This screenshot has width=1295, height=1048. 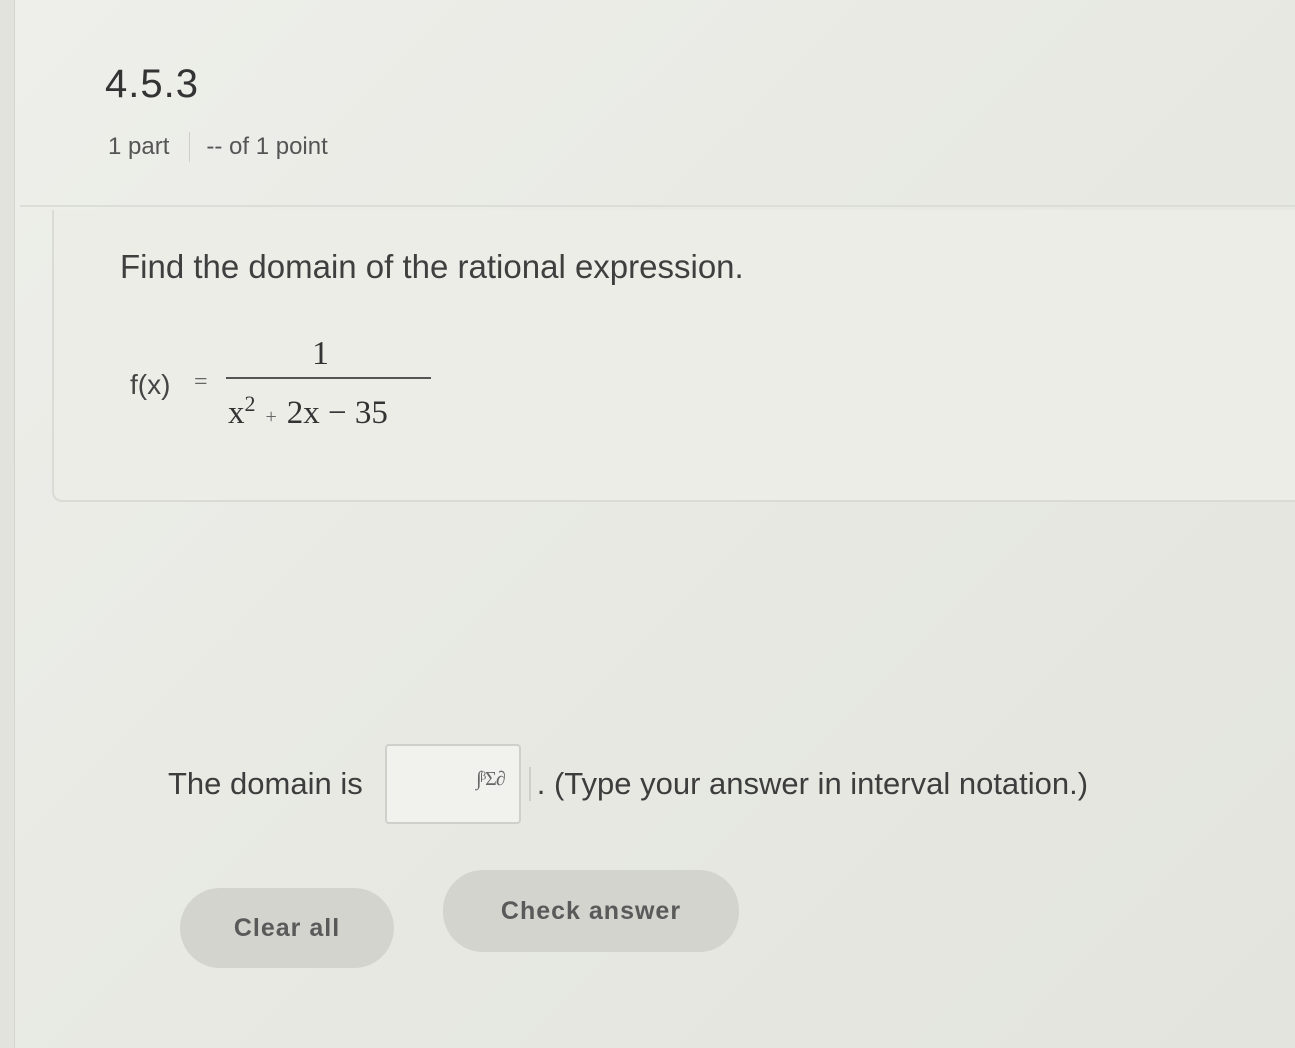 What do you see at coordinates (271, 417) in the screenshot?
I see `denominator-plus: +` at bounding box center [271, 417].